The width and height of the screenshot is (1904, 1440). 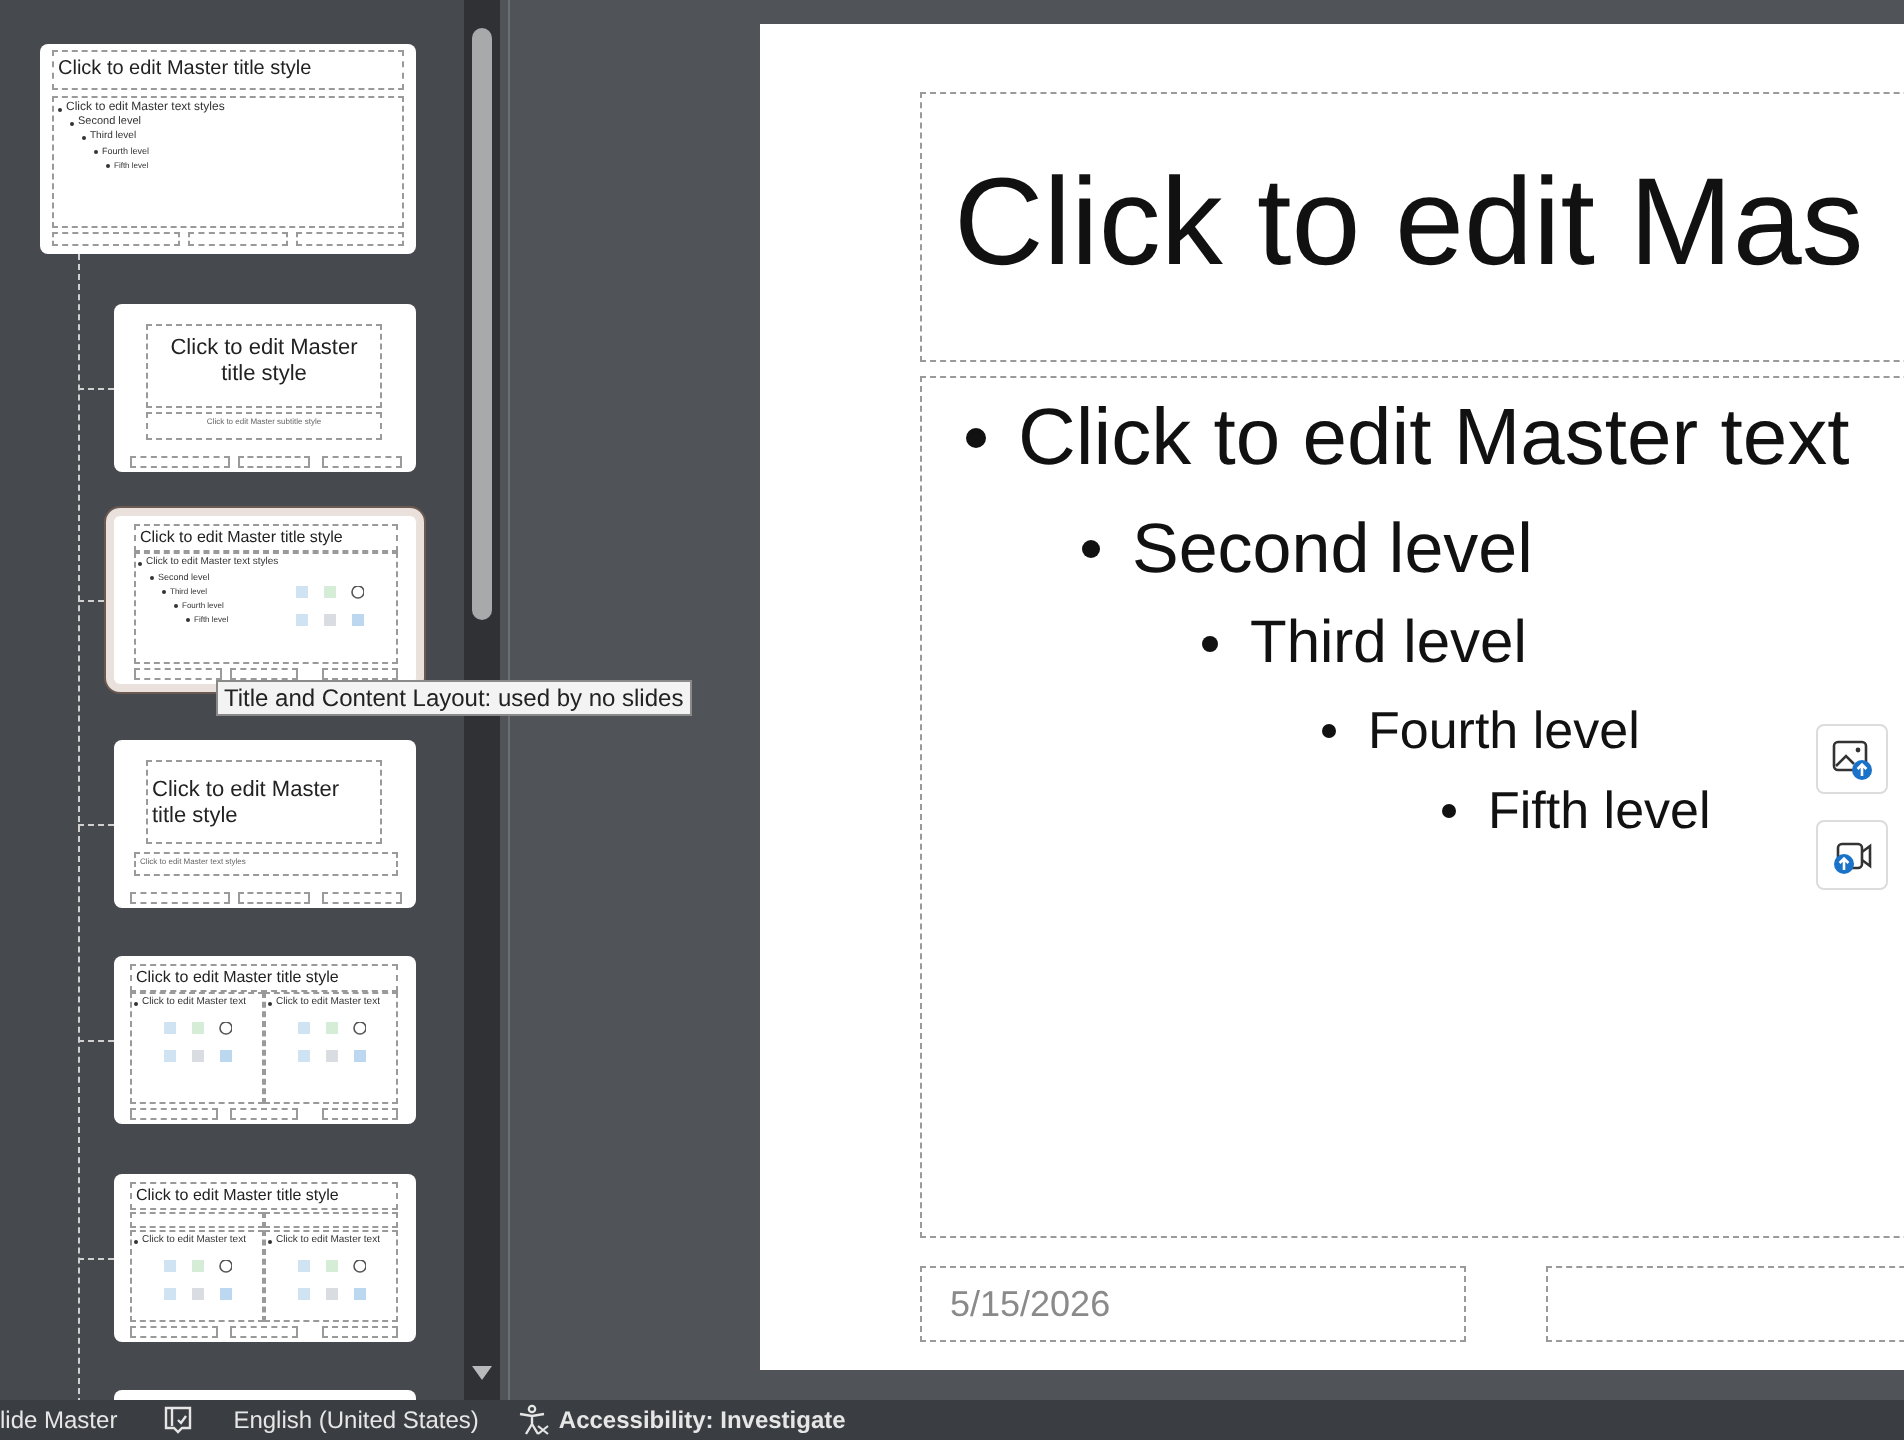 What do you see at coordinates (1852, 855) in the screenshot?
I see `insert-video-button` at bounding box center [1852, 855].